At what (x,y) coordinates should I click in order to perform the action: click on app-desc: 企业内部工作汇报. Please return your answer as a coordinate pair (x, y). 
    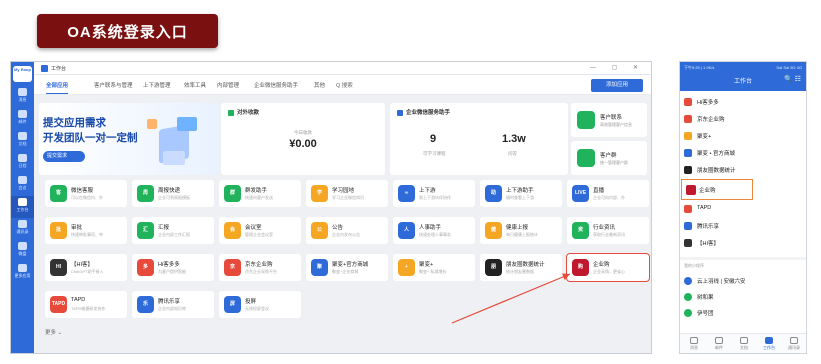
    Looking at the image, I should click on (174, 234).